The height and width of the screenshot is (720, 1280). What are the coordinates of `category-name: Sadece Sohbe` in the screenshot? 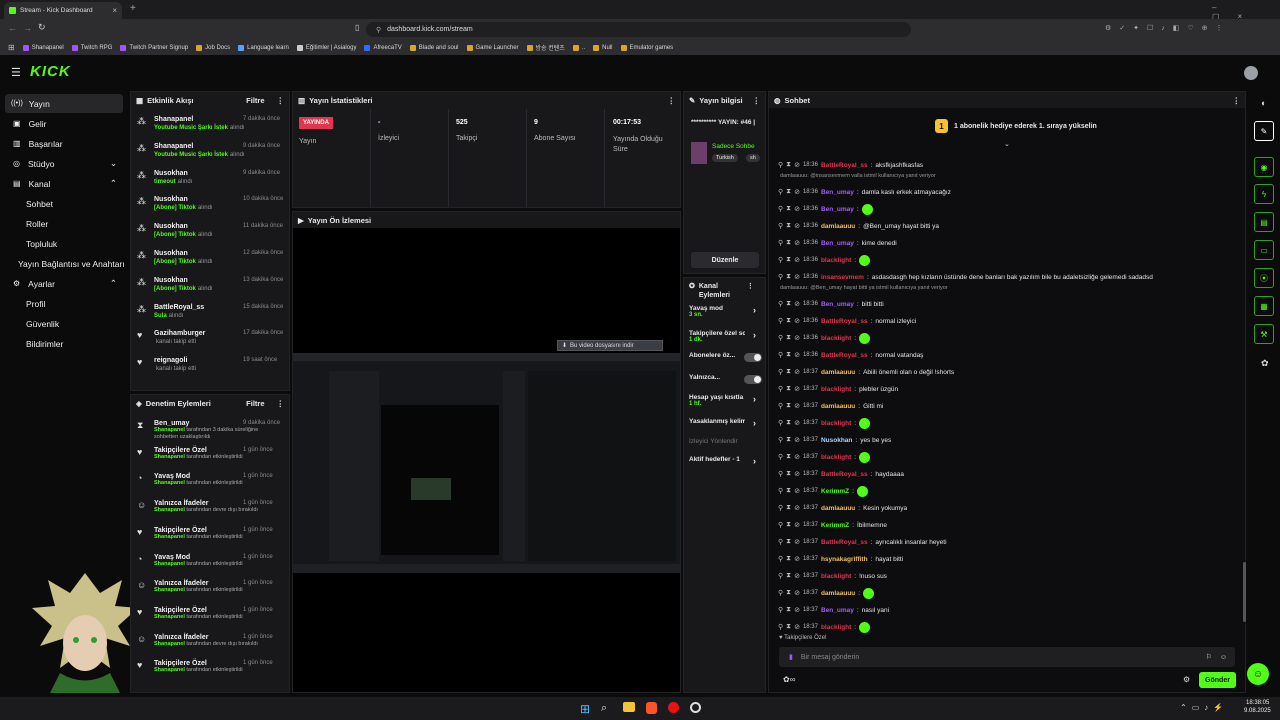 It's located at (737, 146).